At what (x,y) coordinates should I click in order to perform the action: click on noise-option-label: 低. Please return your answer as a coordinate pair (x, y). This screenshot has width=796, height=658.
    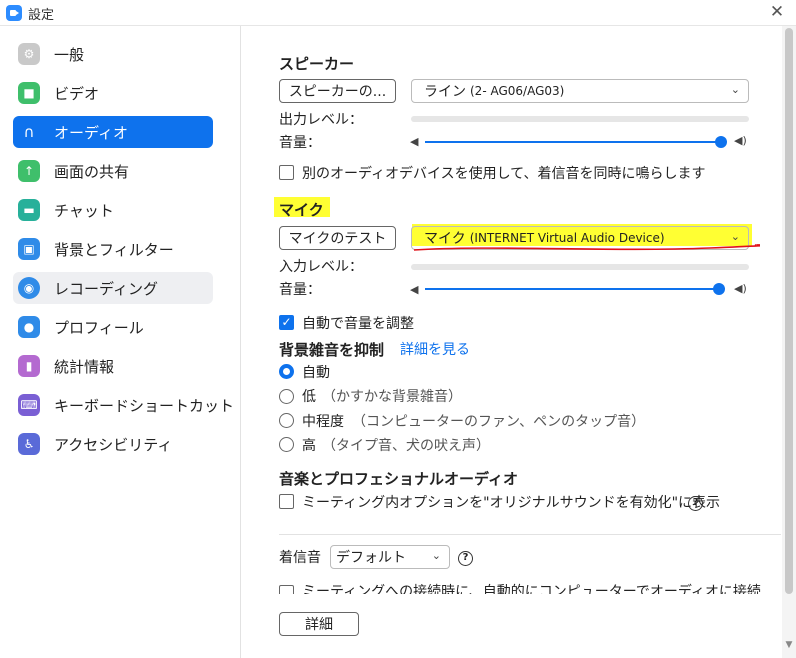
    Looking at the image, I should click on (309, 397).